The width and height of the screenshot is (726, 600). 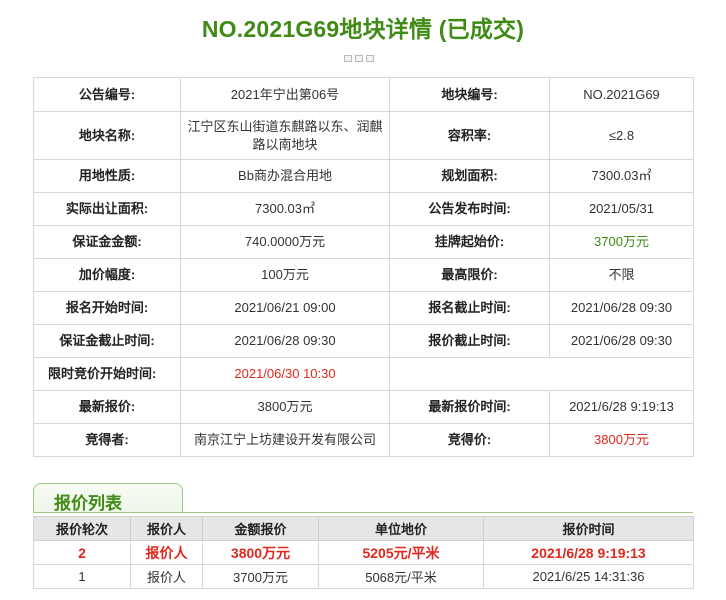 I want to click on bid-list-header-row: 报价轮次 报价人 金额报价 单位地价 报价时间, so click(x=363, y=528).